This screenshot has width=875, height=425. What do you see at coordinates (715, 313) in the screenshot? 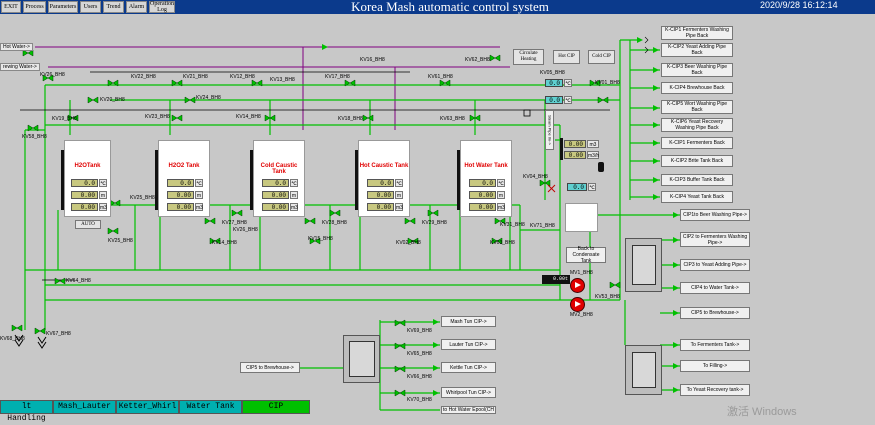
I see `cip-supply-item: CIP5 to Brewhouse->` at bounding box center [715, 313].